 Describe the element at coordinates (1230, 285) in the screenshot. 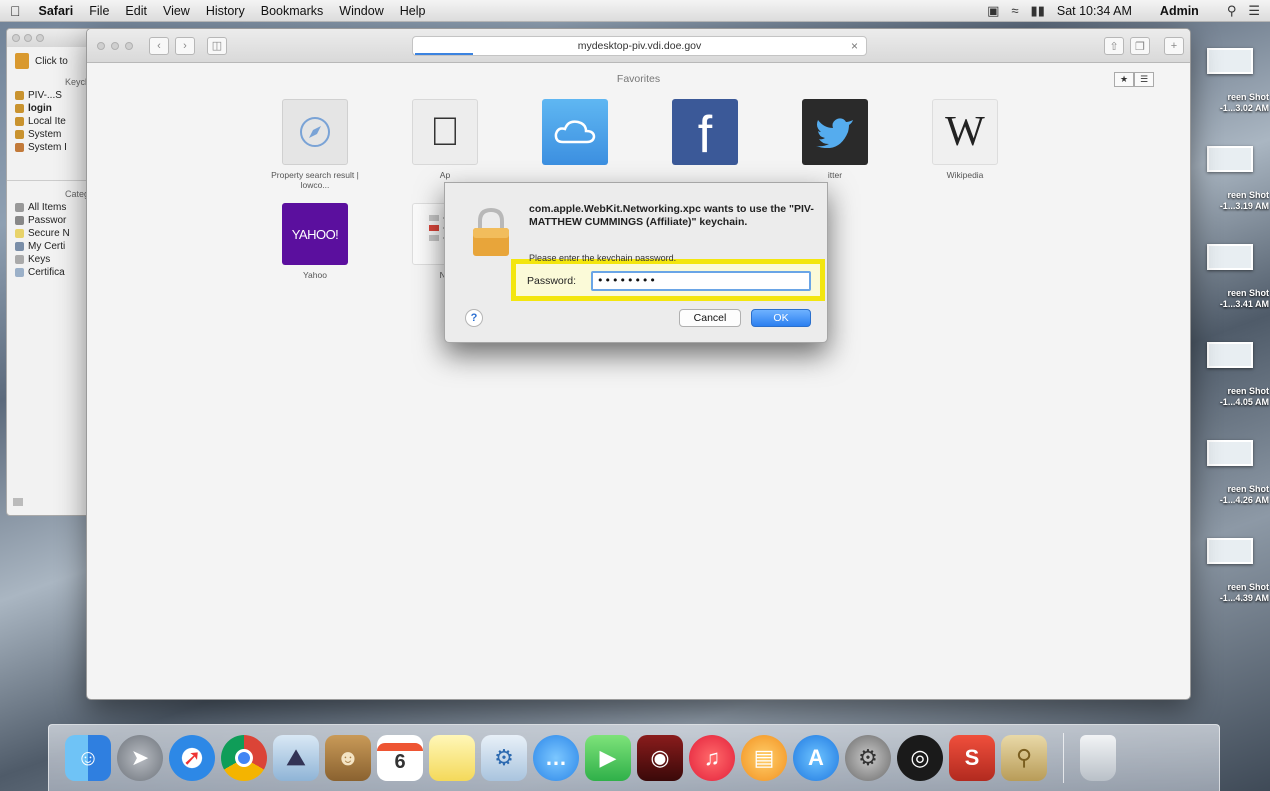

I see `desktop-file: reen Shot -1...3.41 AM` at that location.